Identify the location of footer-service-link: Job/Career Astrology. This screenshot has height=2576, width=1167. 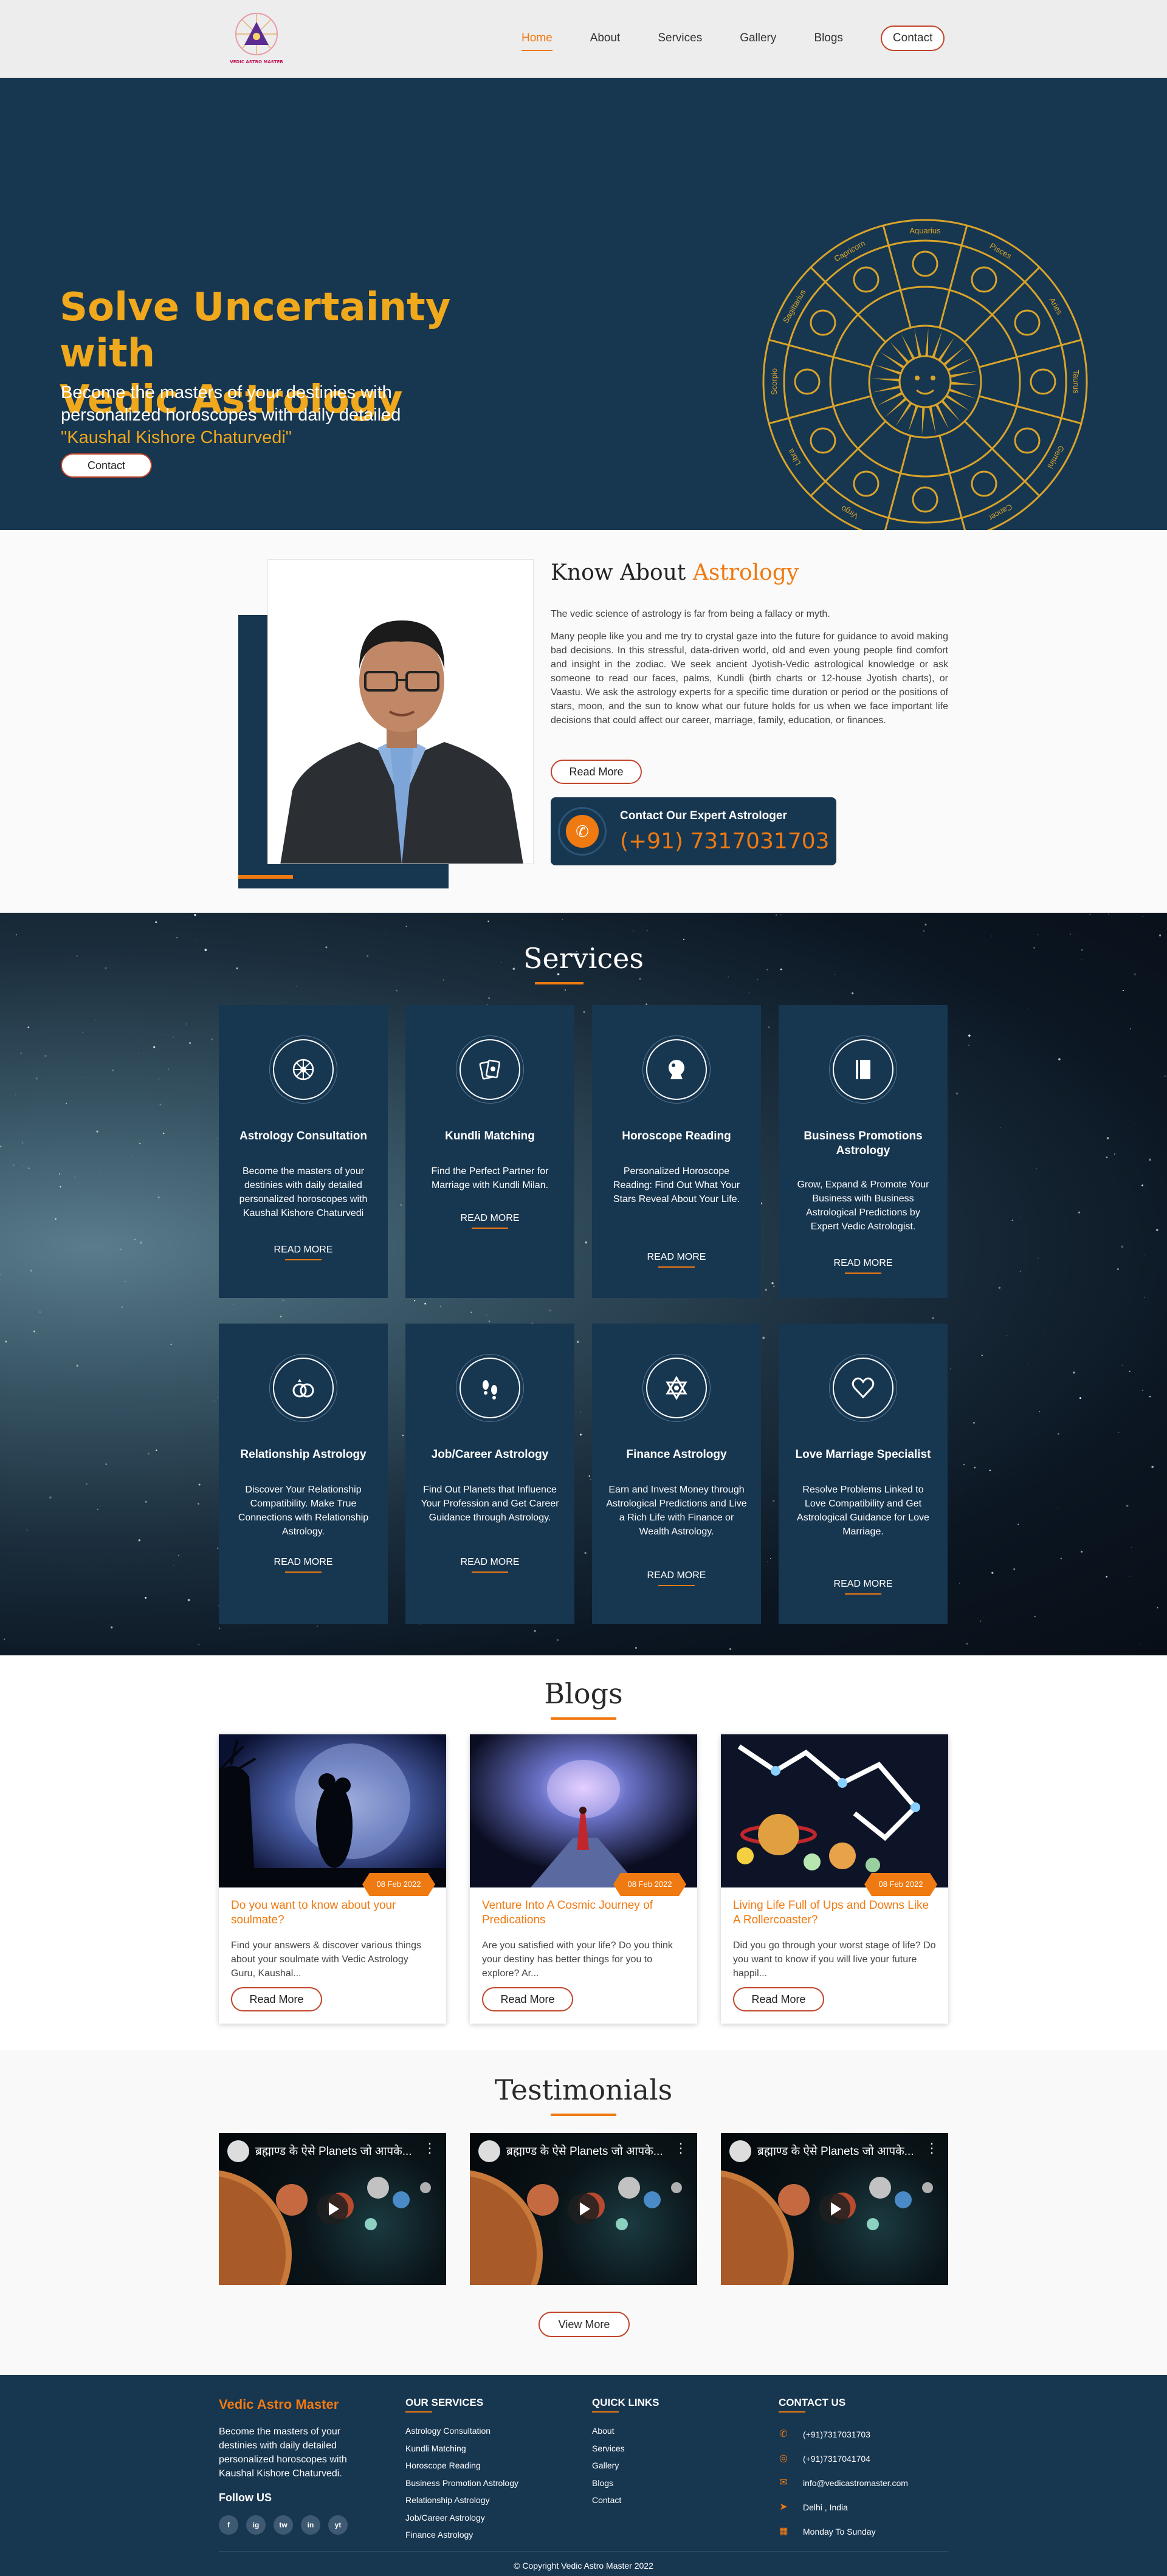
(461, 2518).